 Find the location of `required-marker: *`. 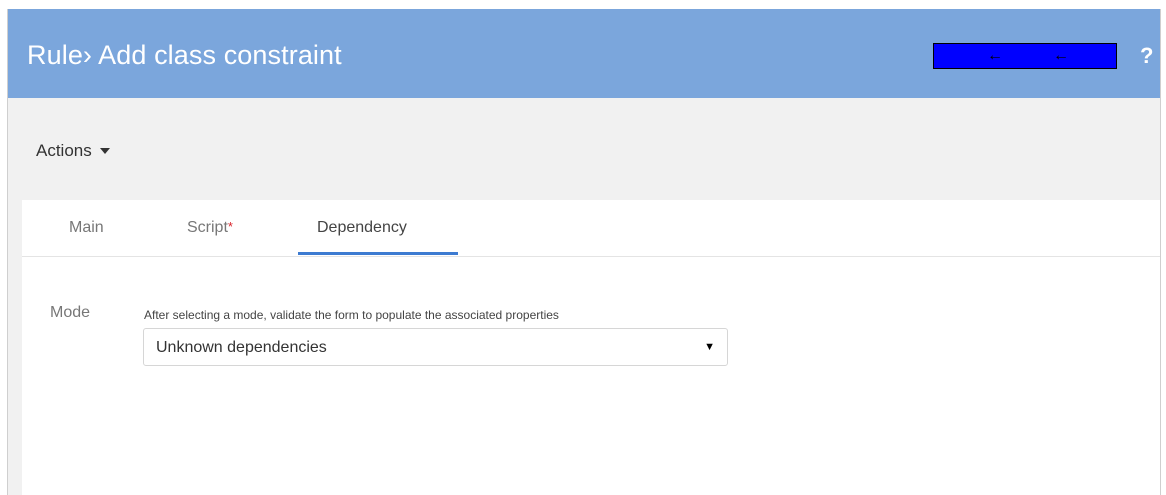

required-marker: * is located at coordinates (230, 226).